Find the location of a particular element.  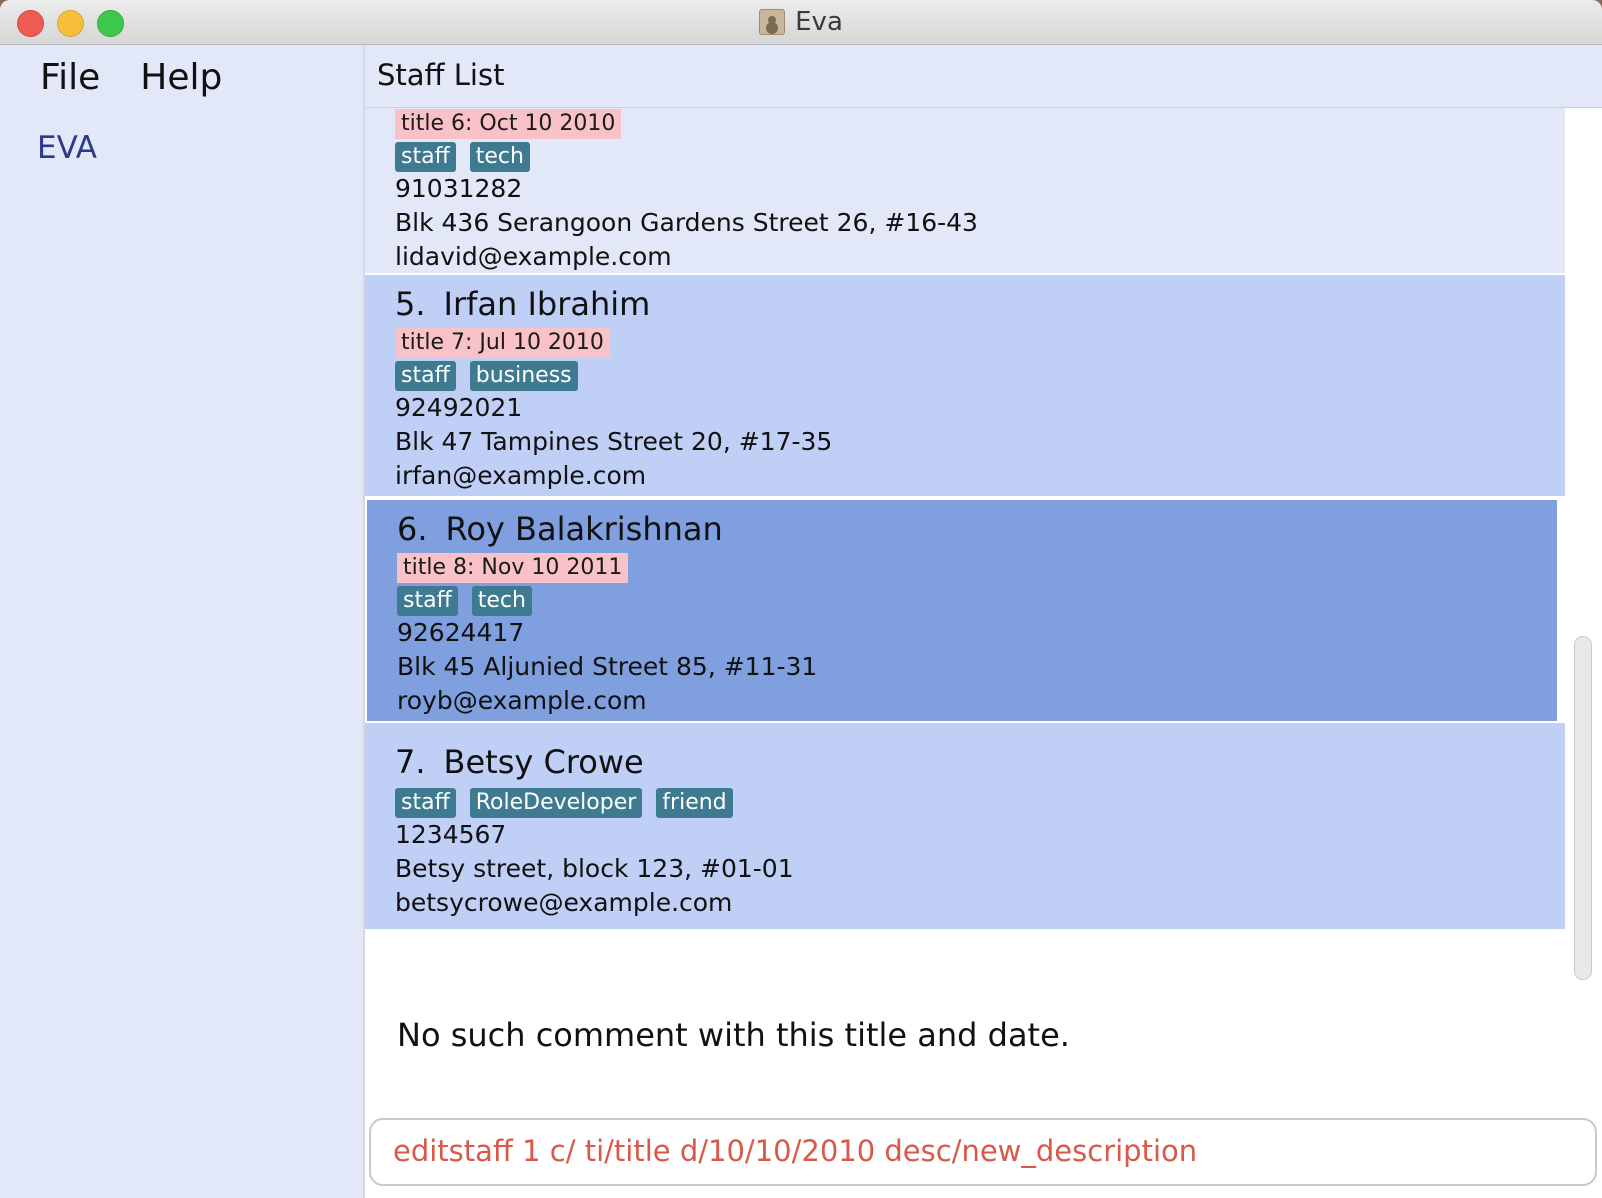

email: betsycrowe@example.com is located at coordinates (564, 902).